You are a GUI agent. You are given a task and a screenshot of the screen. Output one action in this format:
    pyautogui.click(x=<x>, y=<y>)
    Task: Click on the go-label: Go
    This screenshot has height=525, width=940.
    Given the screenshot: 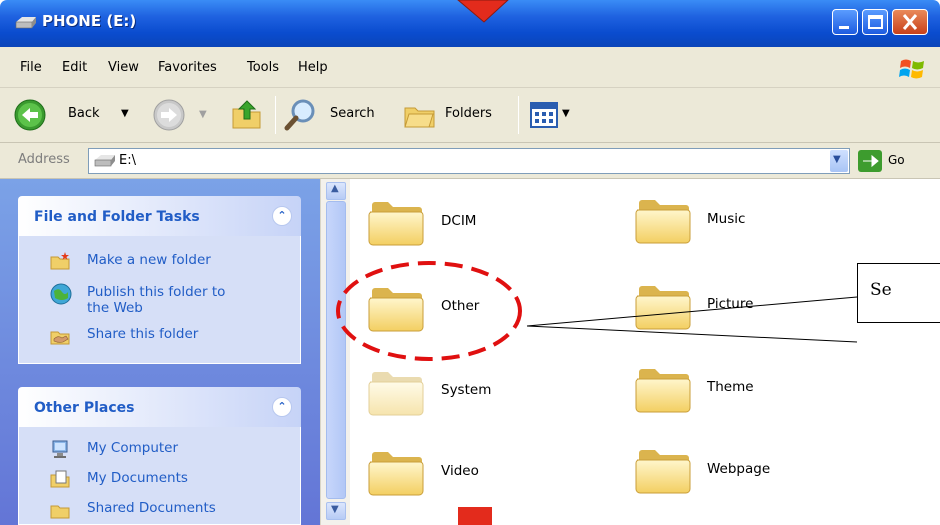 What is the action you would take?
    pyautogui.click(x=896, y=160)
    